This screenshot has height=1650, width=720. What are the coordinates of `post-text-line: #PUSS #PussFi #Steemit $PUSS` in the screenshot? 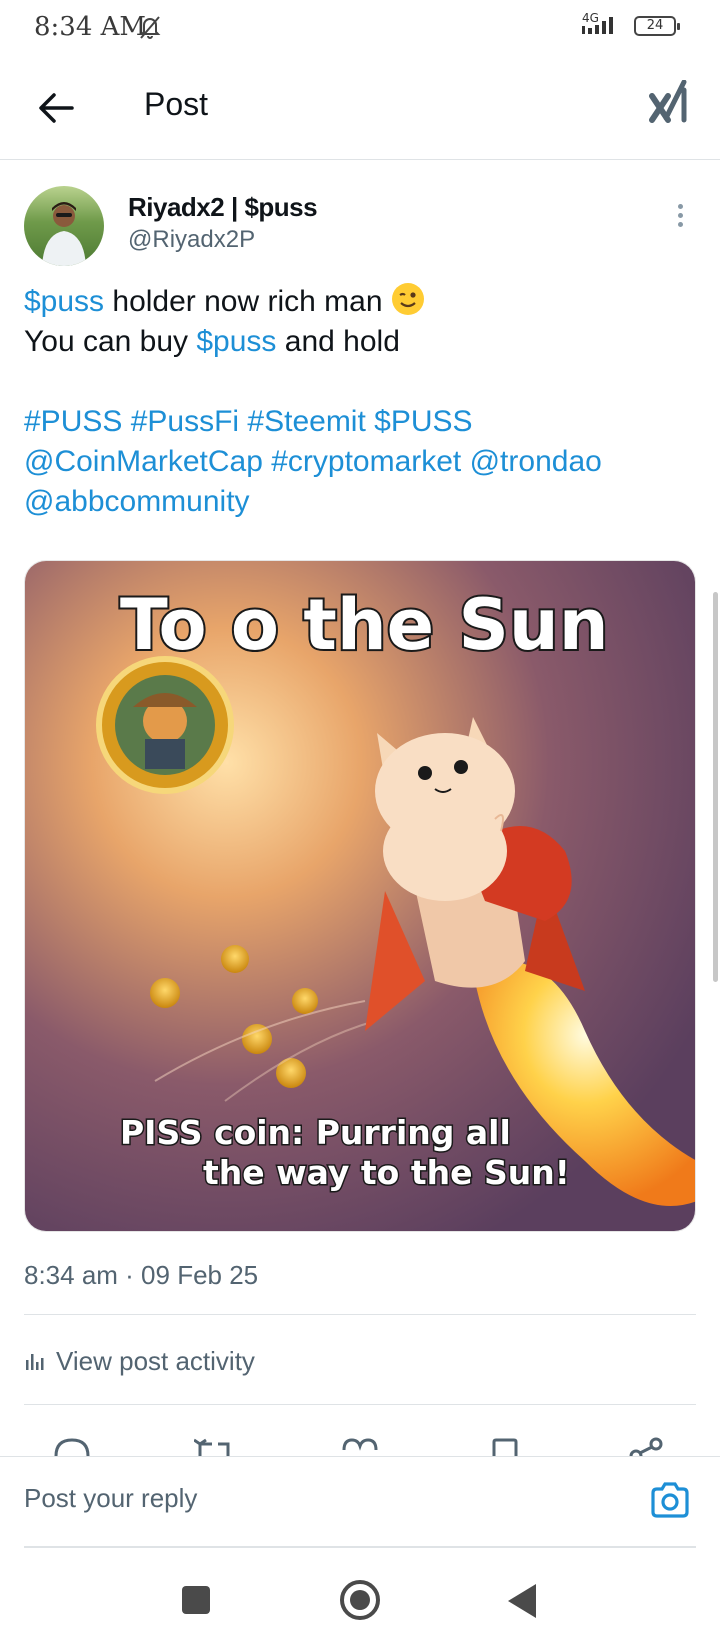 It's located at (354, 422).